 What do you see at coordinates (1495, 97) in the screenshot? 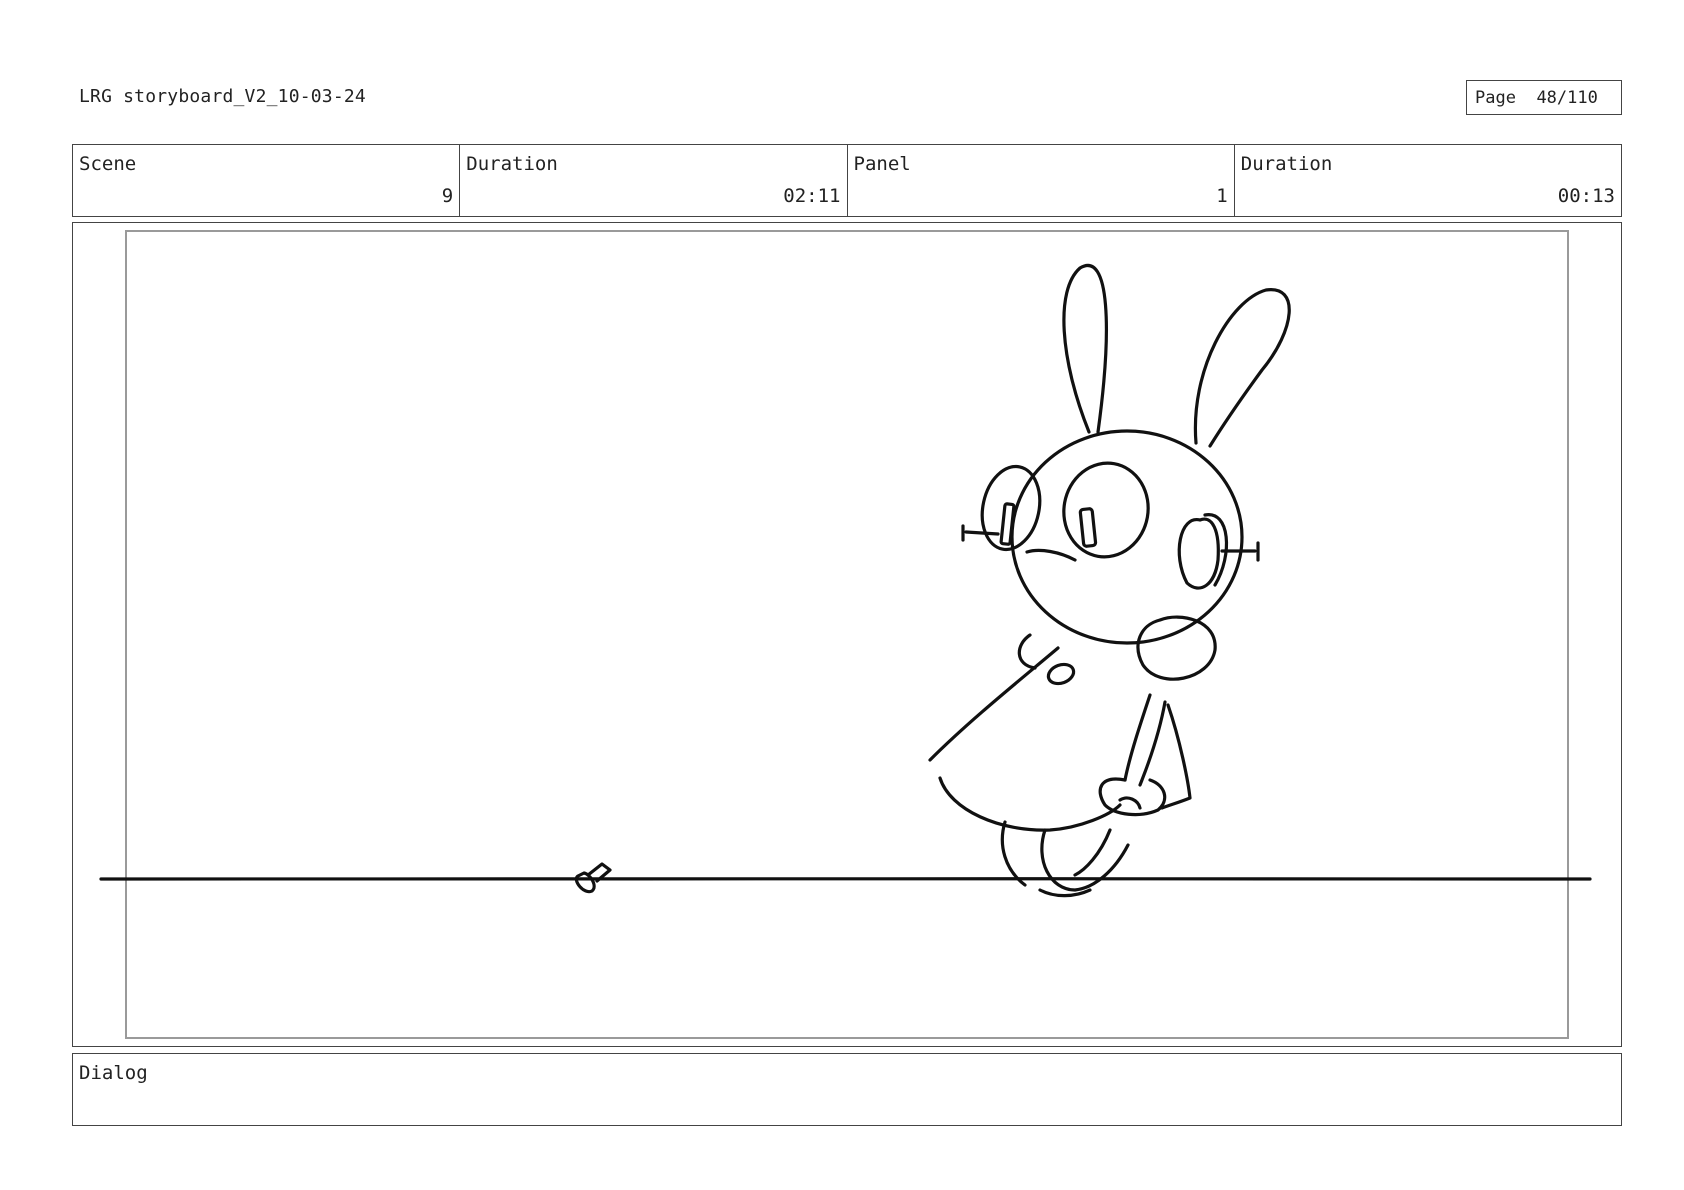
I see `page-label: Page` at bounding box center [1495, 97].